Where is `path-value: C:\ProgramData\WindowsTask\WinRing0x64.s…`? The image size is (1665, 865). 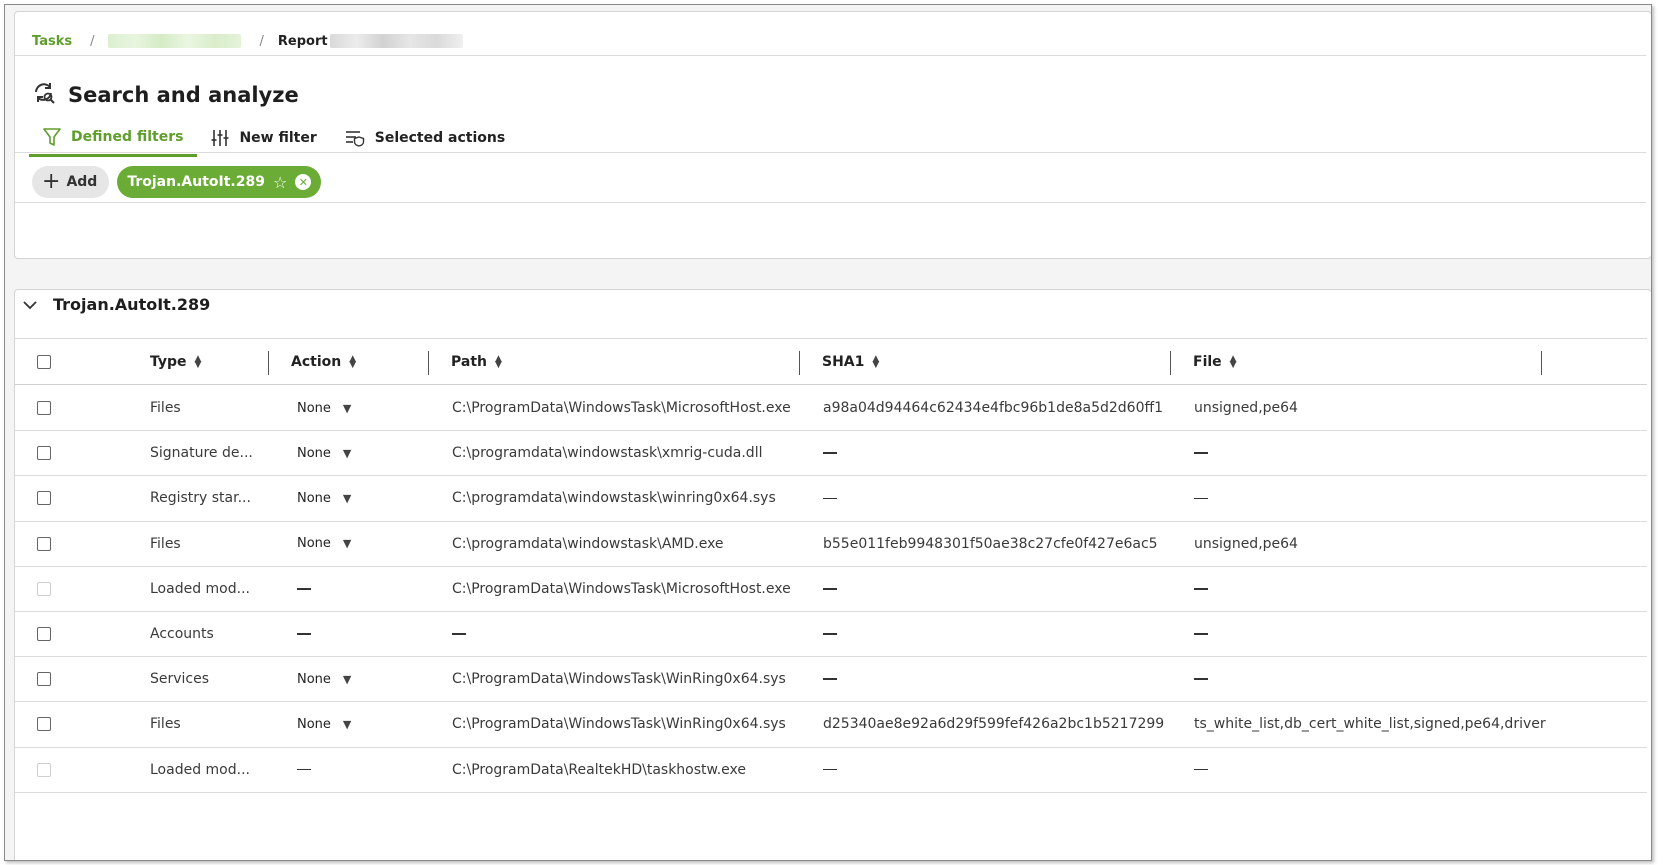 path-value: C:\ProgramData\WindowsTask\WinRing0x64.s… is located at coordinates (619, 679).